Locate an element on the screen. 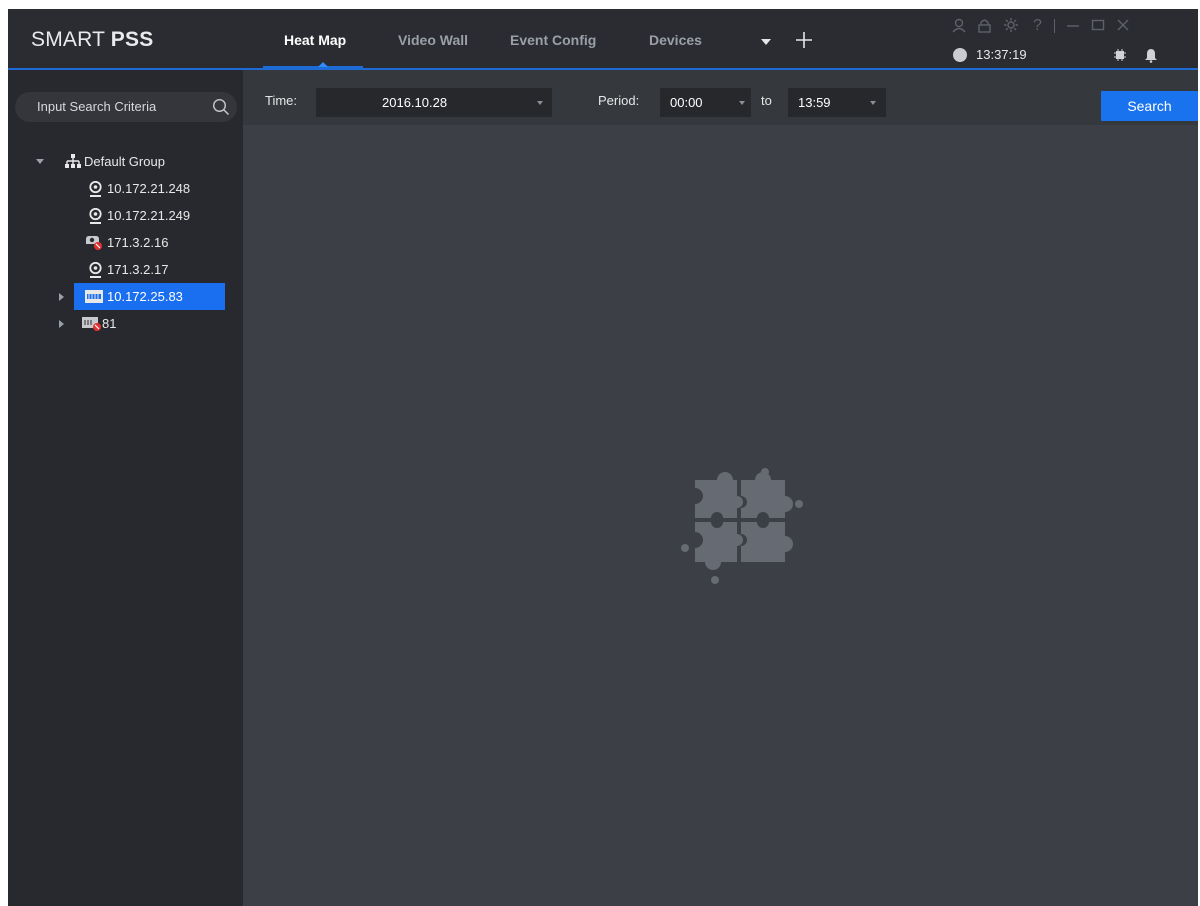  device-label: 10.172.25.83 is located at coordinates (145, 296).